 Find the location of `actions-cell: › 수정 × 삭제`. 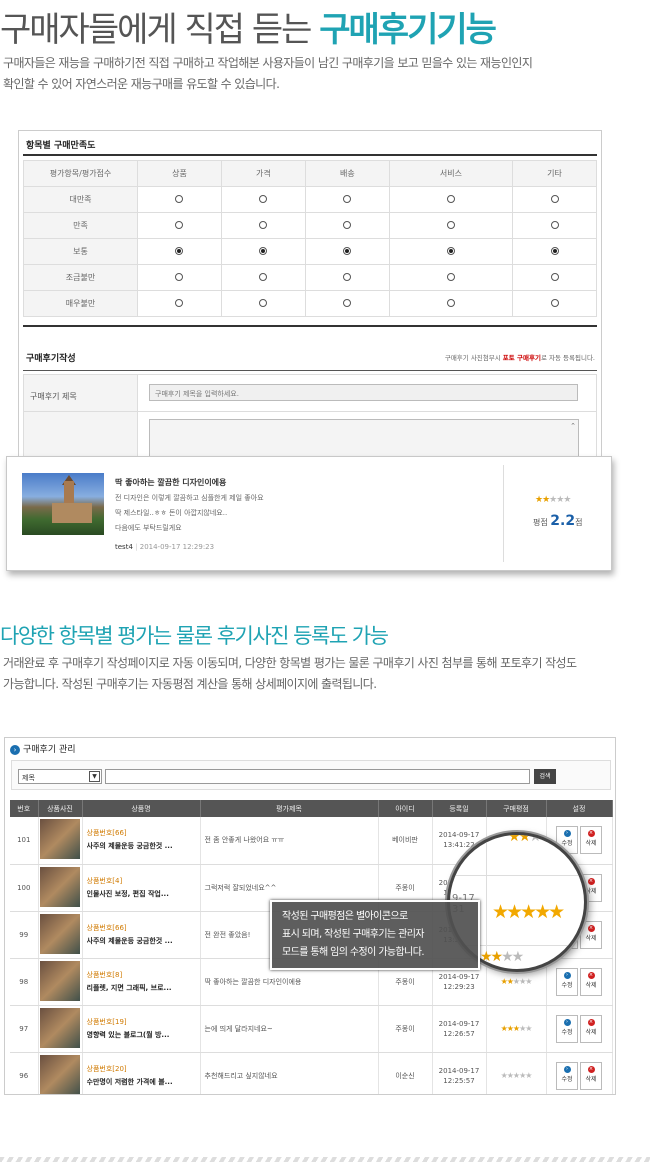

actions-cell: › 수정 × 삭제 is located at coordinates (579, 1029).